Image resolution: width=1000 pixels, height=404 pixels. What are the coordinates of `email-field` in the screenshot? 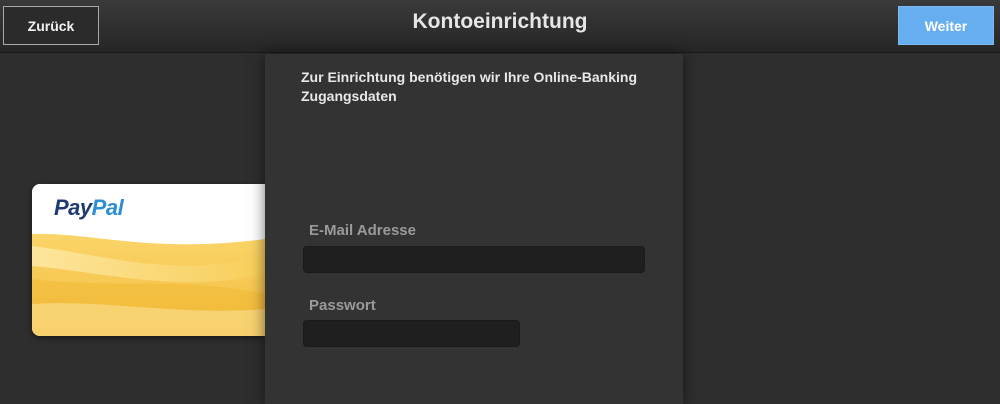 It's located at (474, 259).